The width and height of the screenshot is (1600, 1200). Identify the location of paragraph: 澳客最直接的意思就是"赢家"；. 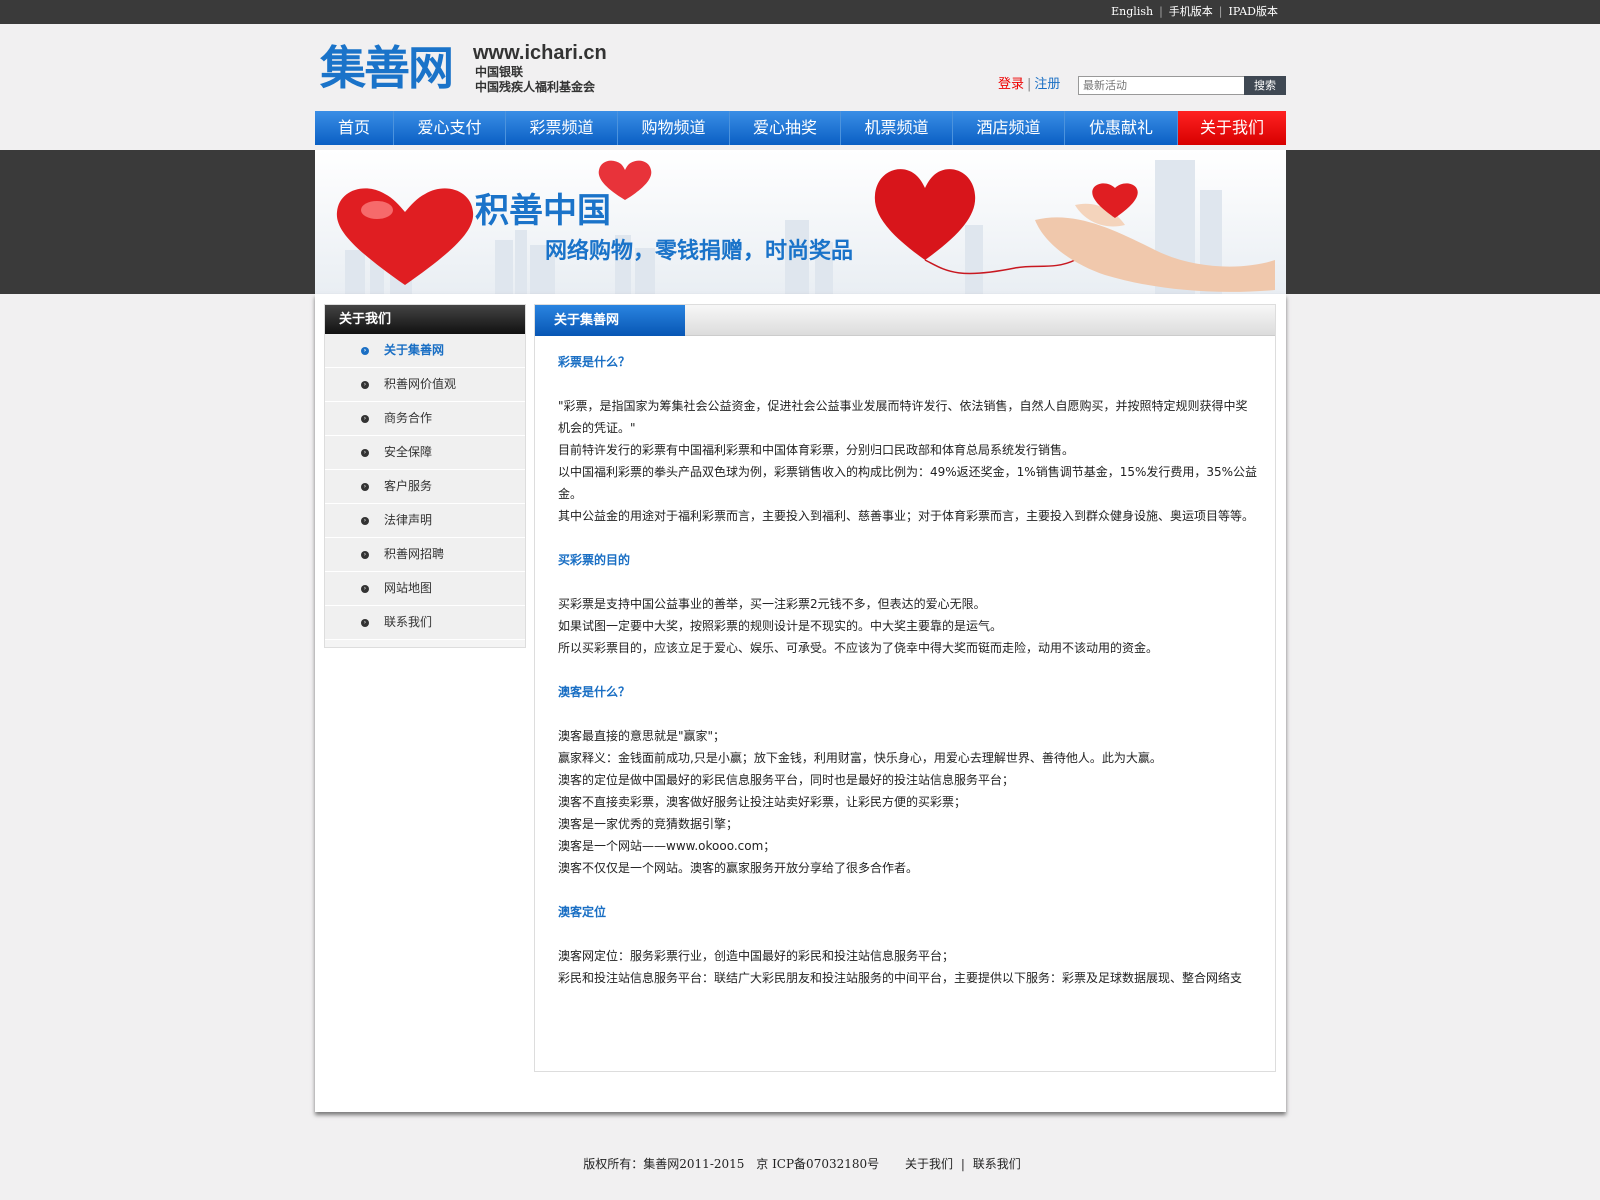
(642, 736).